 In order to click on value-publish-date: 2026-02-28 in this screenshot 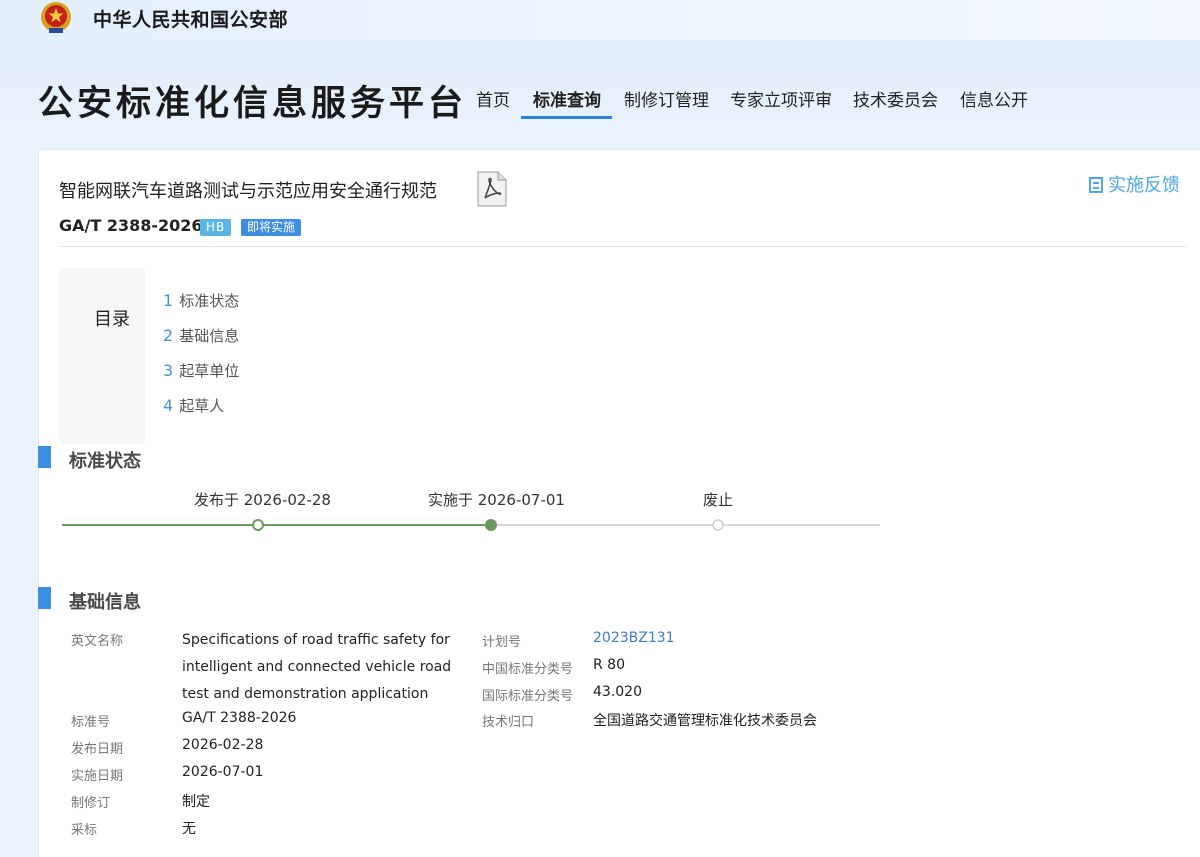, I will do `click(223, 745)`.